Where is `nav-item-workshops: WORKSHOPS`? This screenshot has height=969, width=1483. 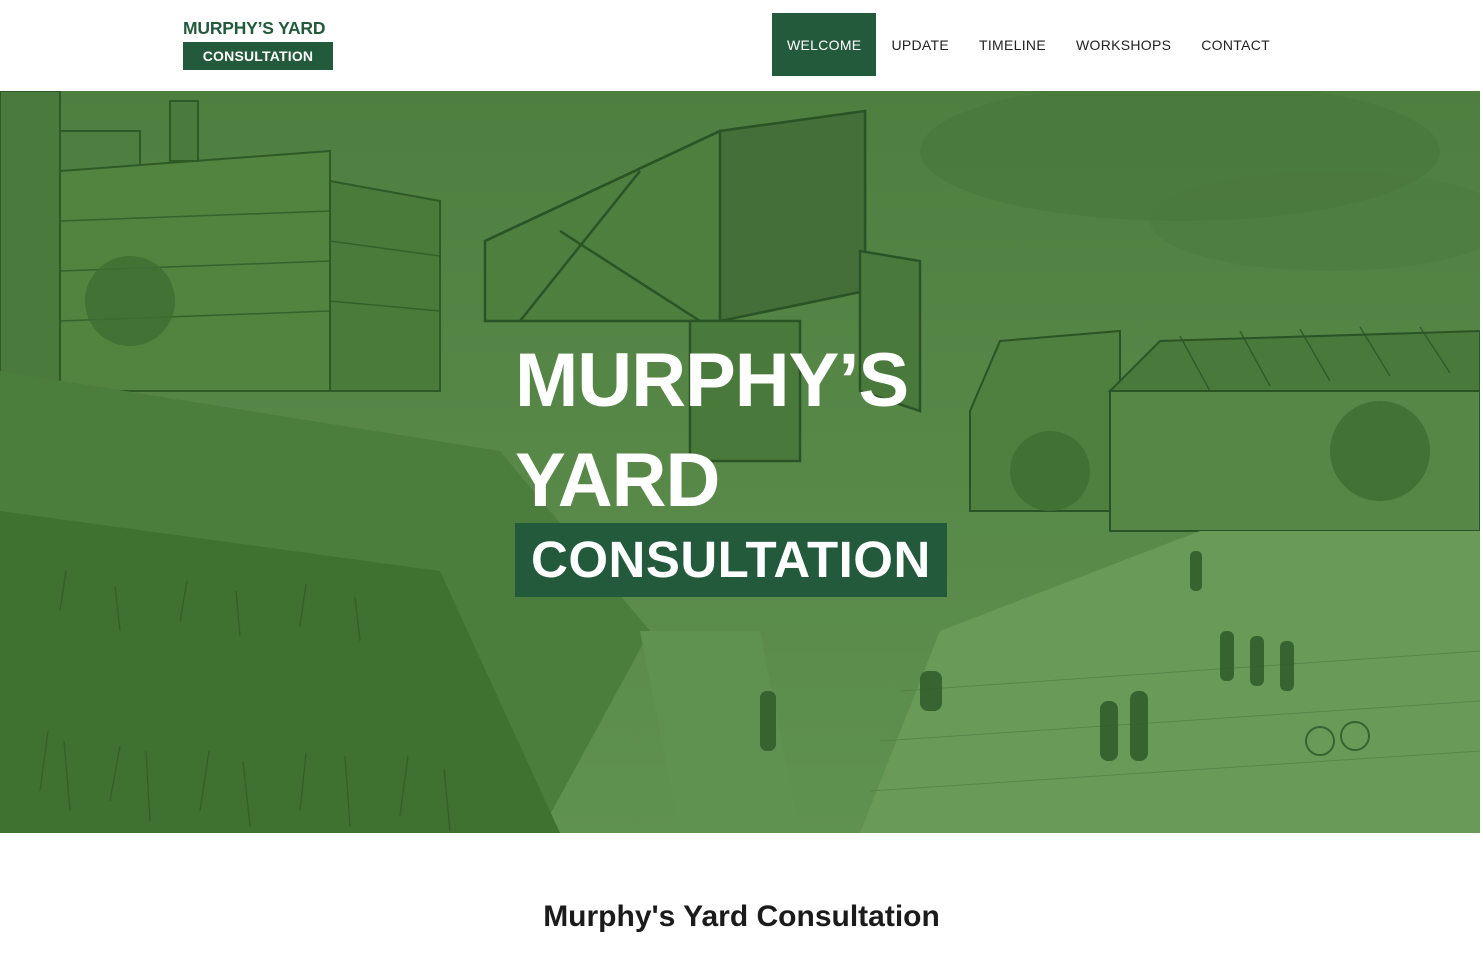 nav-item-workshops: WORKSHOPS is located at coordinates (1123, 44).